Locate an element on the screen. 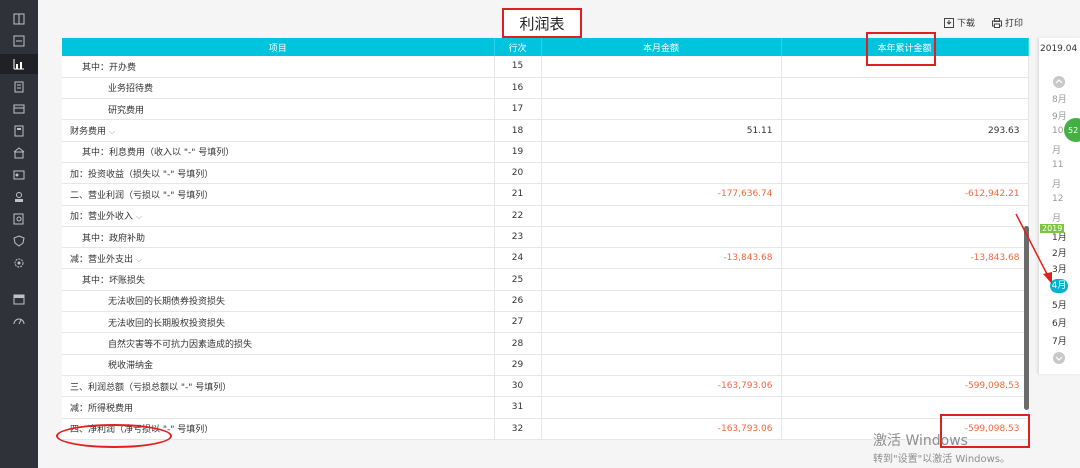 This screenshot has width=1080, height=468. cell-month-amount: -13,843.68 is located at coordinates (661, 258).